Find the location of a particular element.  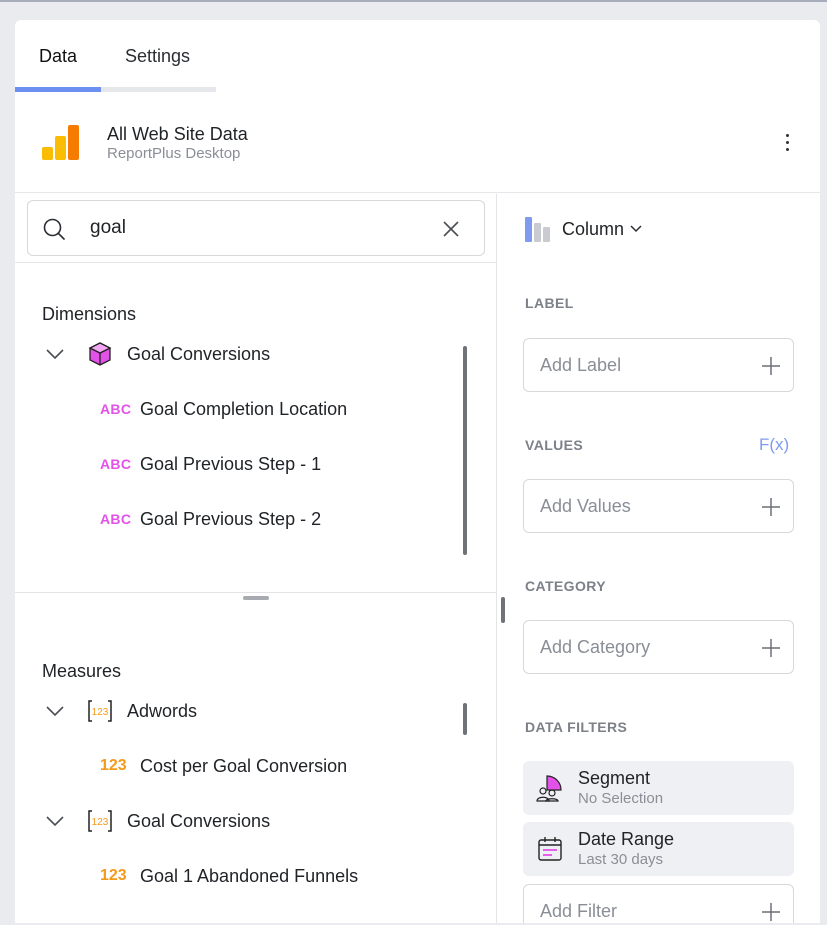

measure-group-adwords: 123 Adwords is located at coordinates (121, 711).